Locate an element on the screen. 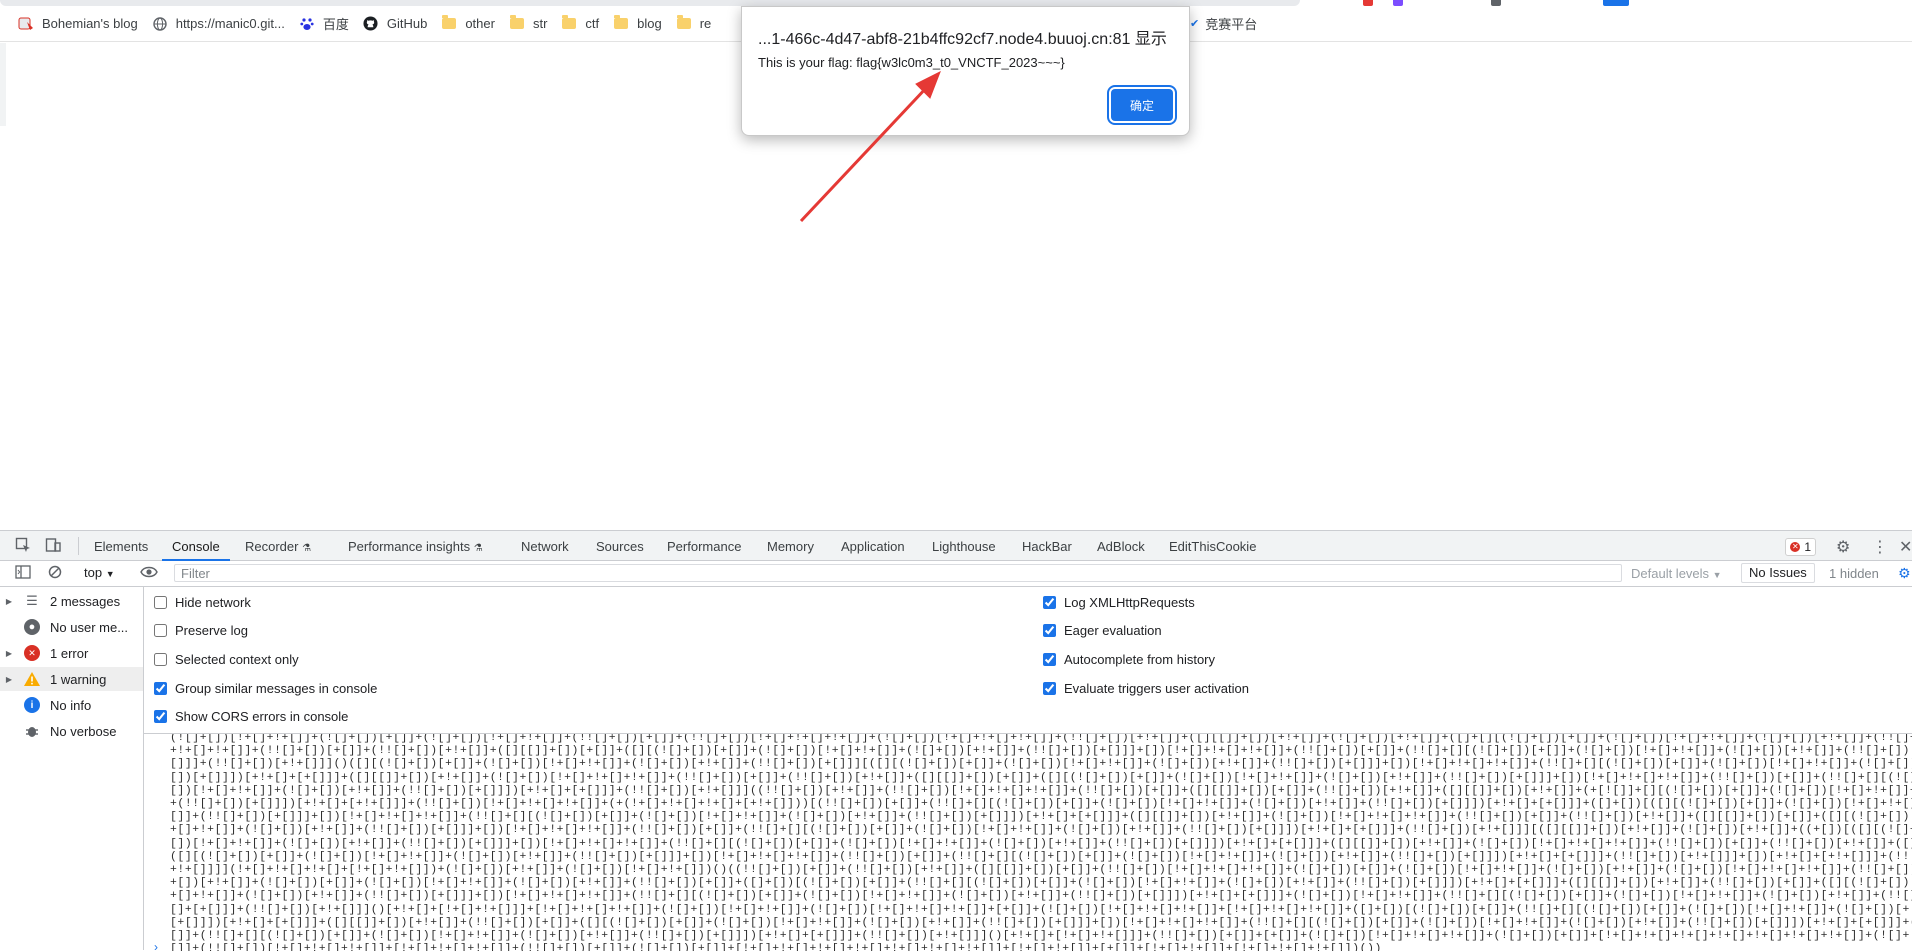 The image size is (1912, 951). dialog-ok-button: 确定 is located at coordinates (1142, 105).